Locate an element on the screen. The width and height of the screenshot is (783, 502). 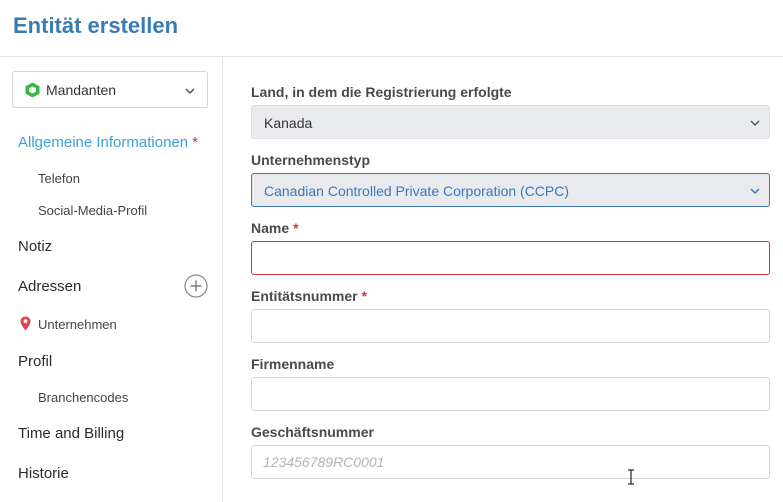
entity-number-input is located at coordinates (510, 326).